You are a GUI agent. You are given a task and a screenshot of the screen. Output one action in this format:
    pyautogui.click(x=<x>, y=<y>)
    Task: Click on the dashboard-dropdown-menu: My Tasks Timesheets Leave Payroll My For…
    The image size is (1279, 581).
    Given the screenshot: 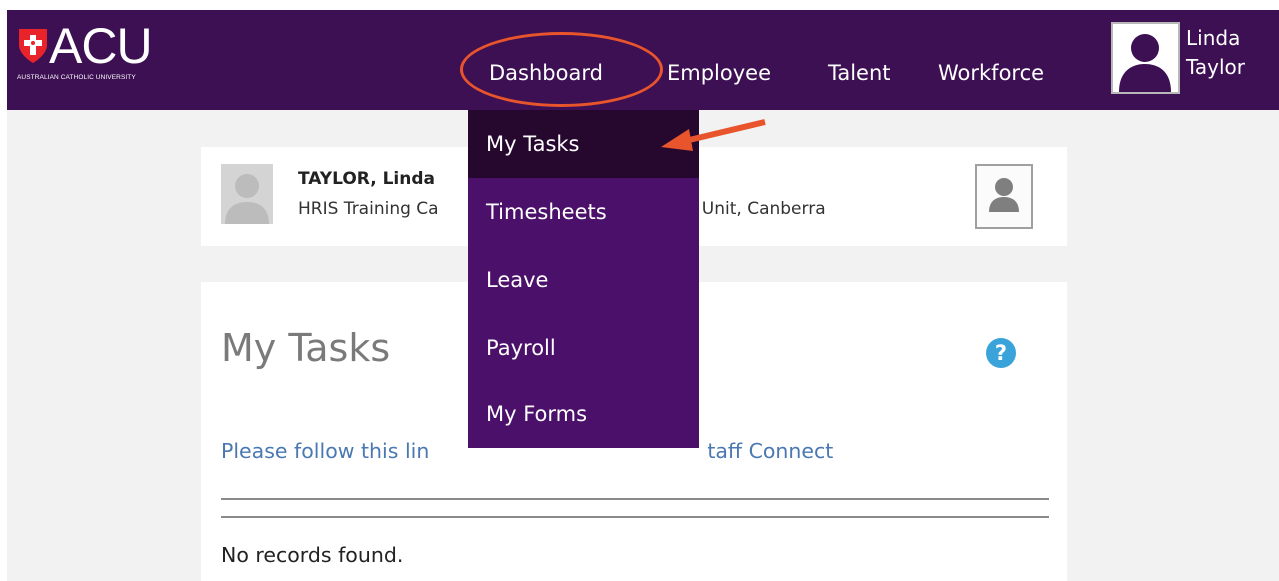 What is the action you would take?
    pyautogui.click(x=583, y=279)
    